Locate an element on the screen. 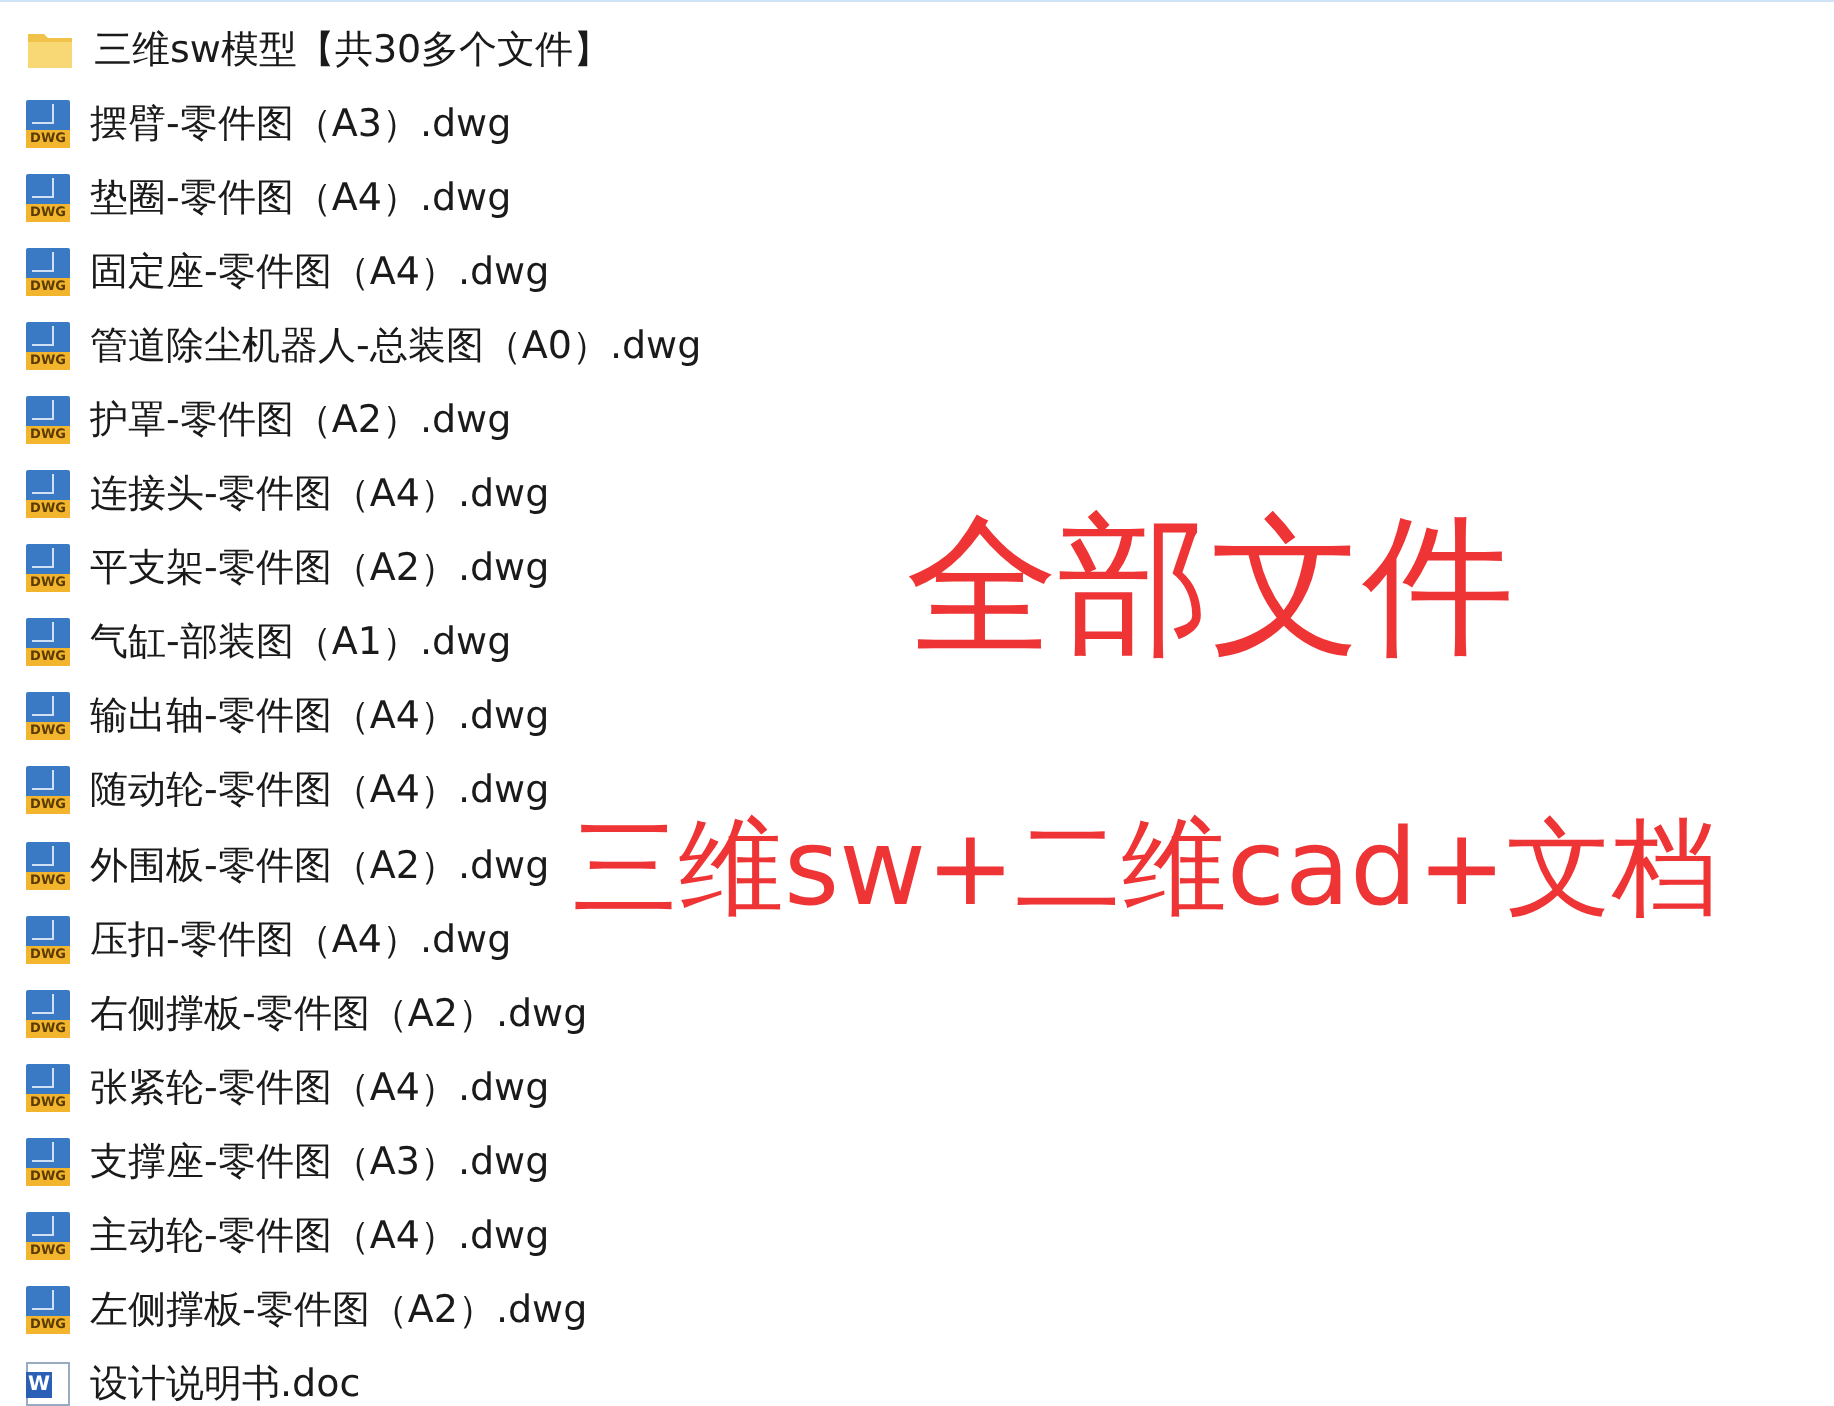 Image resolution: width=1834 pixels, height=1406 pixels. file-name: 管道除尘机器人-总装图（A0）.dwg is located at coordinates (396, 345).